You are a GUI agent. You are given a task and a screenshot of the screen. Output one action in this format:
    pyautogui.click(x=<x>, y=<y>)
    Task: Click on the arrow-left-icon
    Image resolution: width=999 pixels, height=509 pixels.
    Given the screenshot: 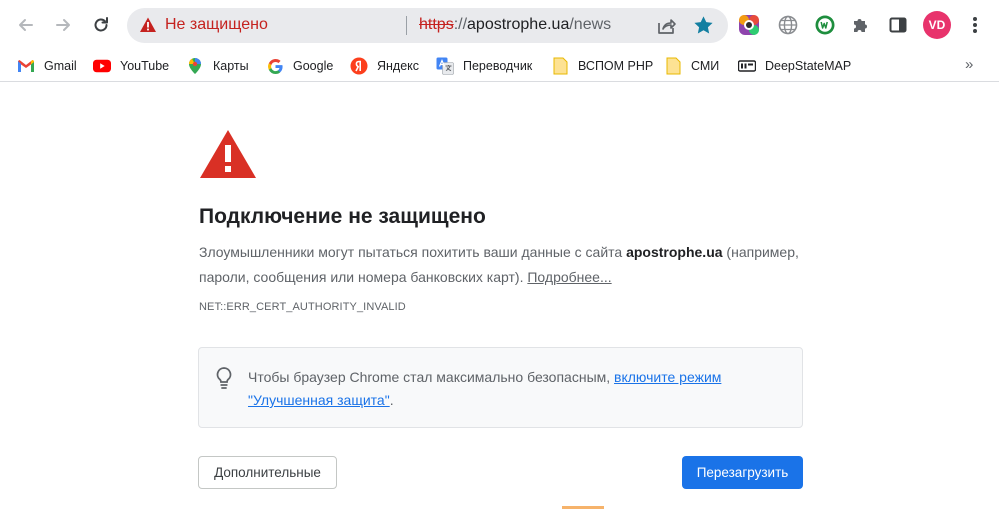 What is the action you would take?
    pyautogui.click(x=26, y=25)
    